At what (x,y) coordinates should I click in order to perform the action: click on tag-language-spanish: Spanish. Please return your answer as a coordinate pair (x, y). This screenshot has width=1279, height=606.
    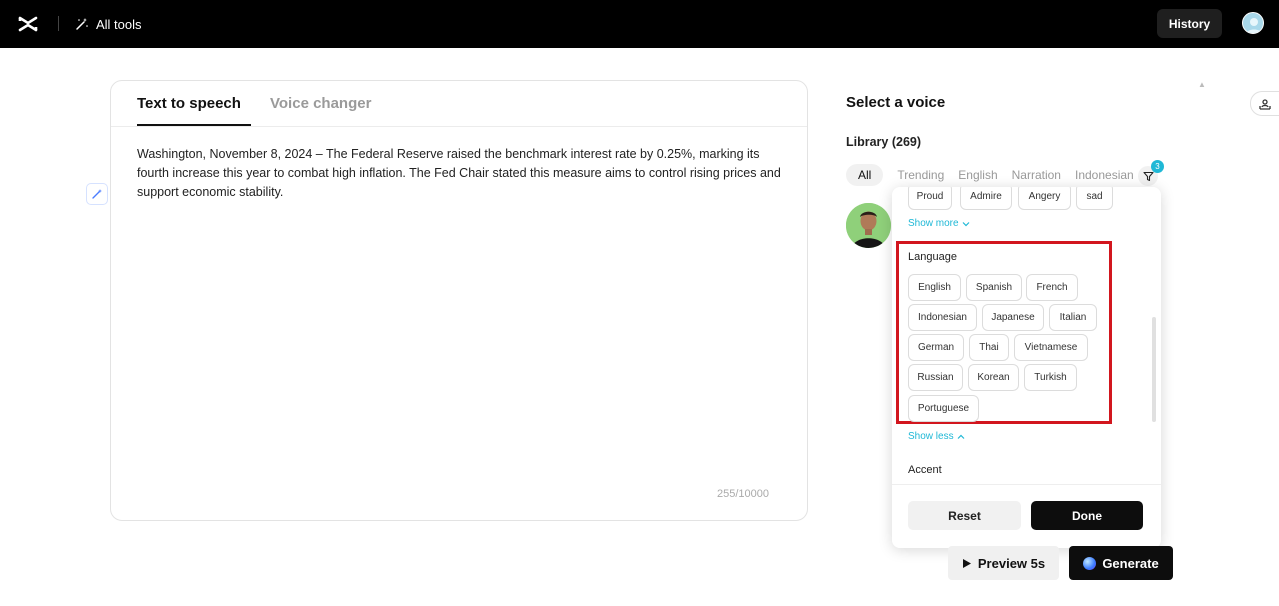
    Looking at the image, I should click on (994, 287).